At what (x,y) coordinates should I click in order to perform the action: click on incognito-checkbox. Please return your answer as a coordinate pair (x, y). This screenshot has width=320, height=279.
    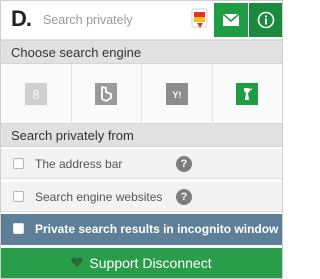
    Looking at the image, I should click on (18, 228).